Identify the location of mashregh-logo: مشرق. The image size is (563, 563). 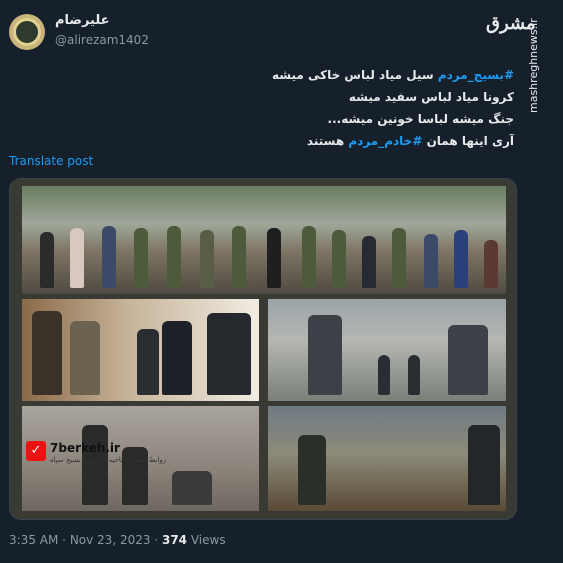
(511, 34).